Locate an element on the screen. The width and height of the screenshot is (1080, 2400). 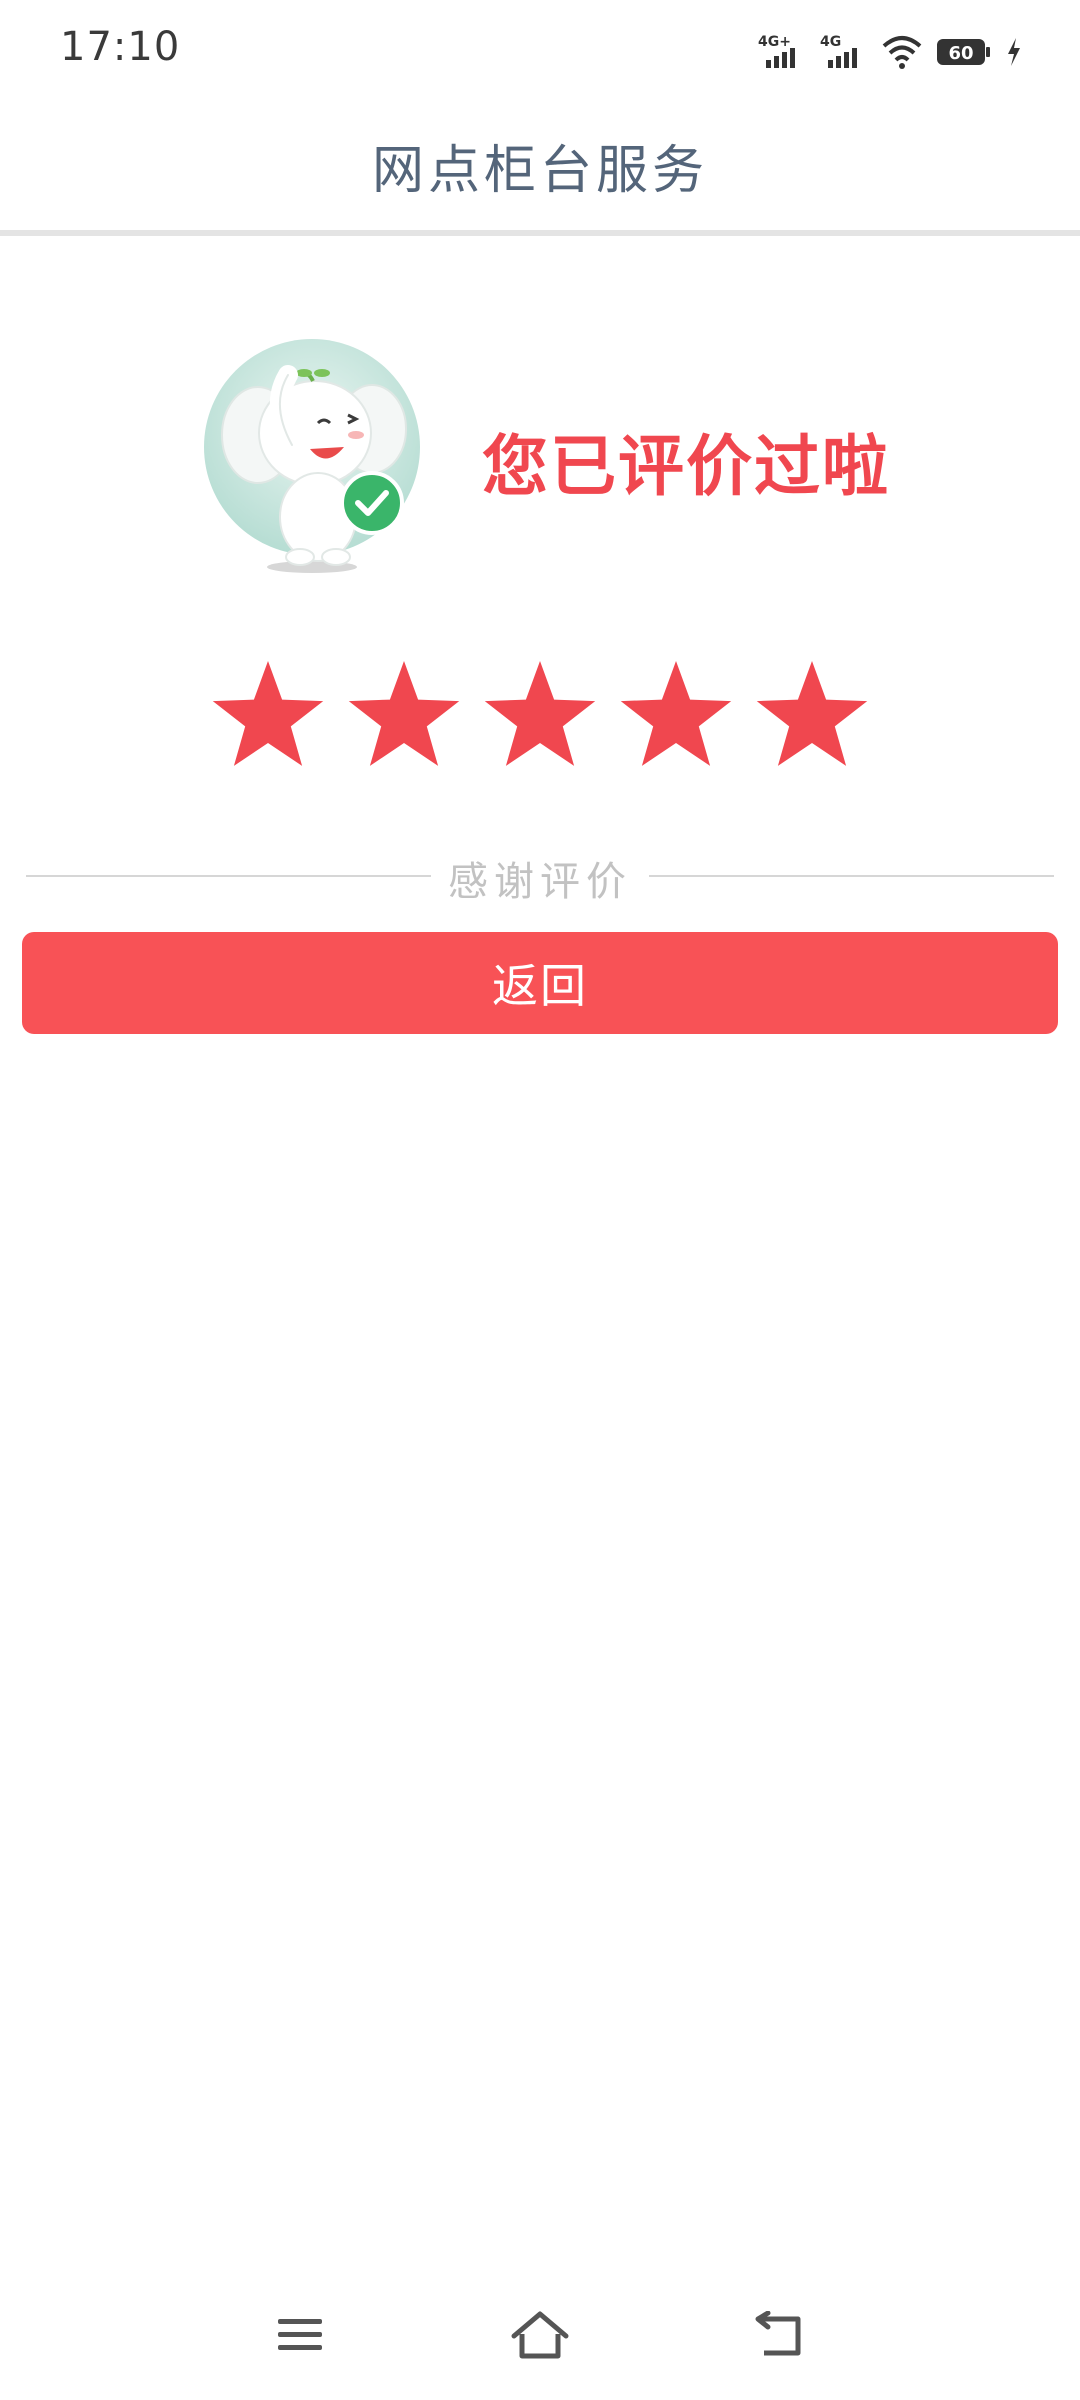
menu-icon is located at coordinates (300, 2334).